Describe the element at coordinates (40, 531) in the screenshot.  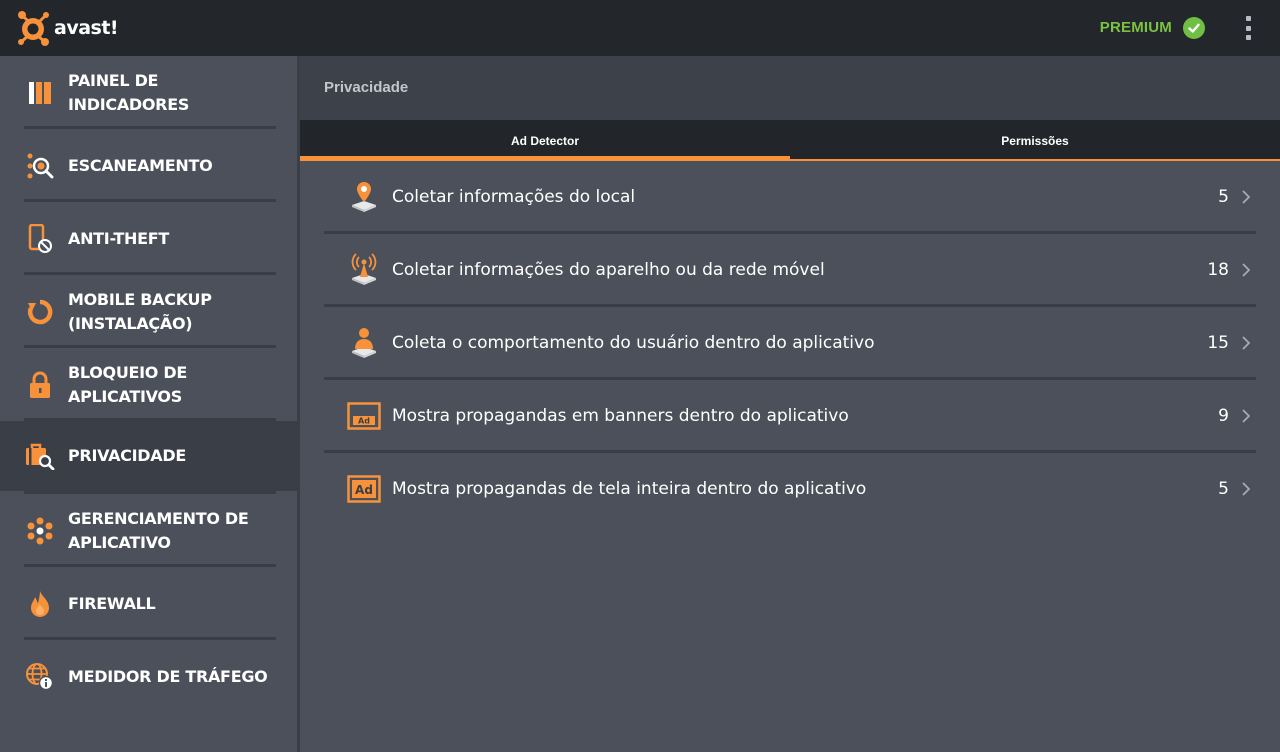
I see `app-manager-icon` at that location.